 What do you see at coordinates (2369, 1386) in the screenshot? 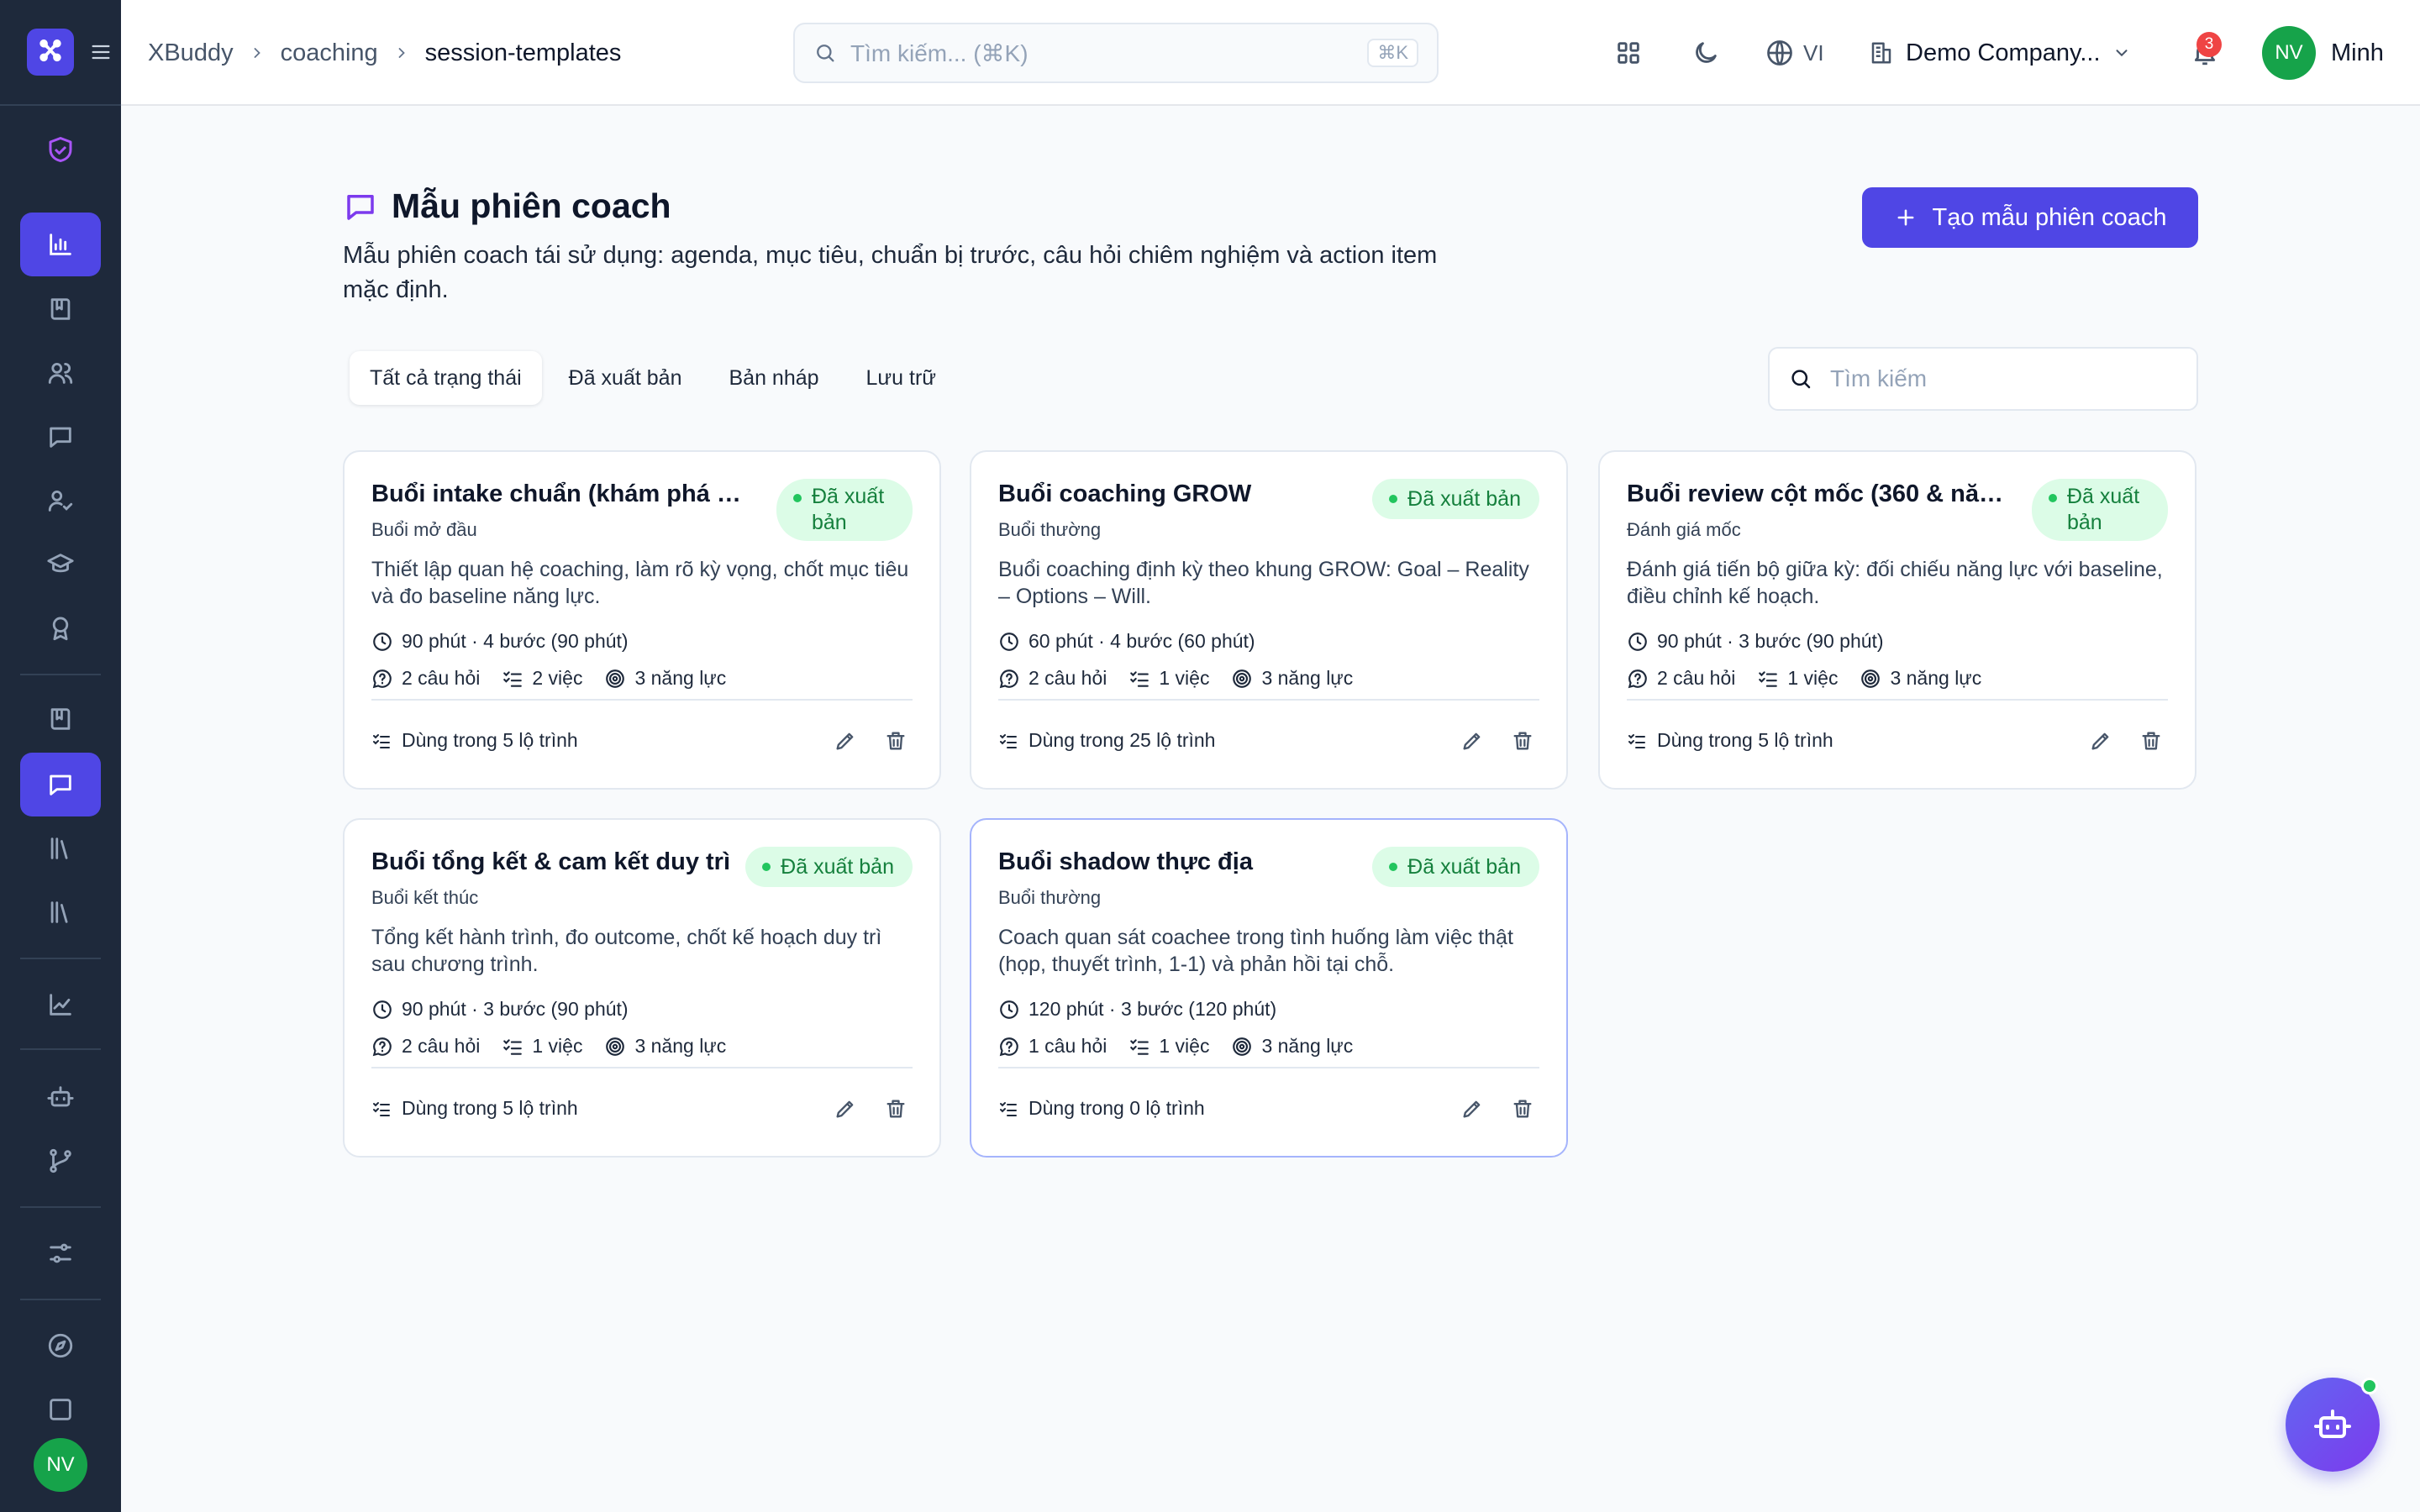
I see `online-status-dot` at bounding box center [2369, 1386].